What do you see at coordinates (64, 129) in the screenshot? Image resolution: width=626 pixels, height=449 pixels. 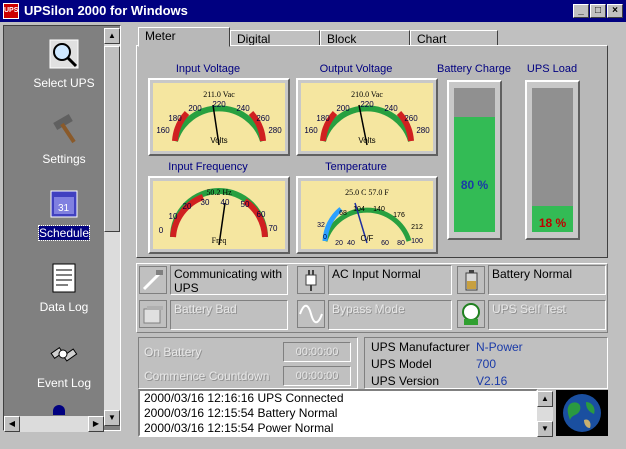 I see `hammer-icon` at bounding box center [64, 129].